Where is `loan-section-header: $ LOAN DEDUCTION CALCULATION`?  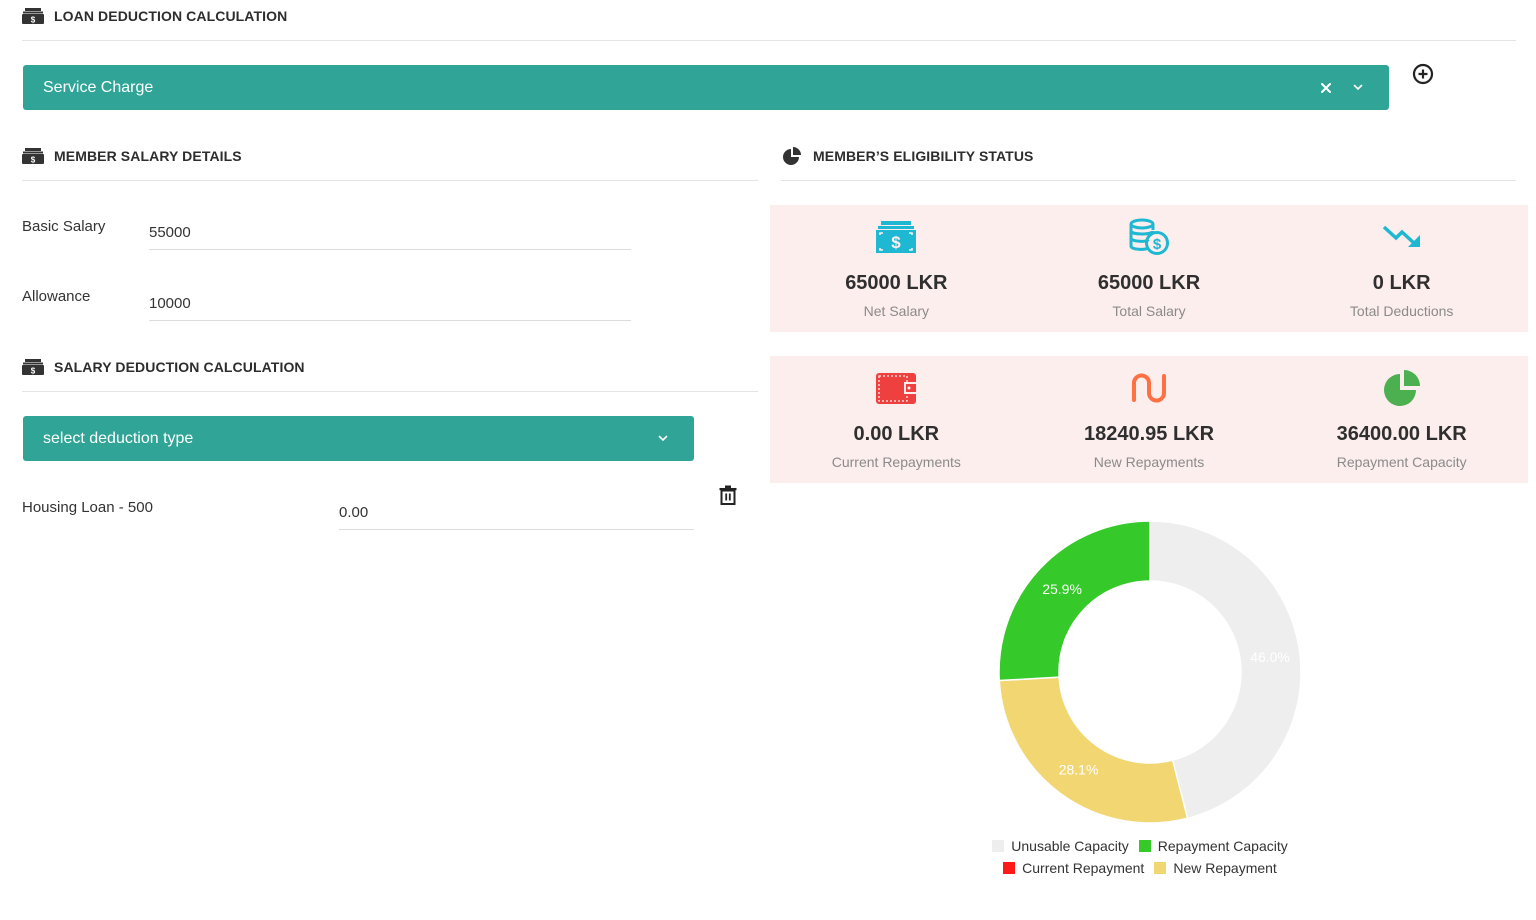
loan-section-header: $ LOAN DEDUCTION CALCULATION is located at coordinates (154, 16).